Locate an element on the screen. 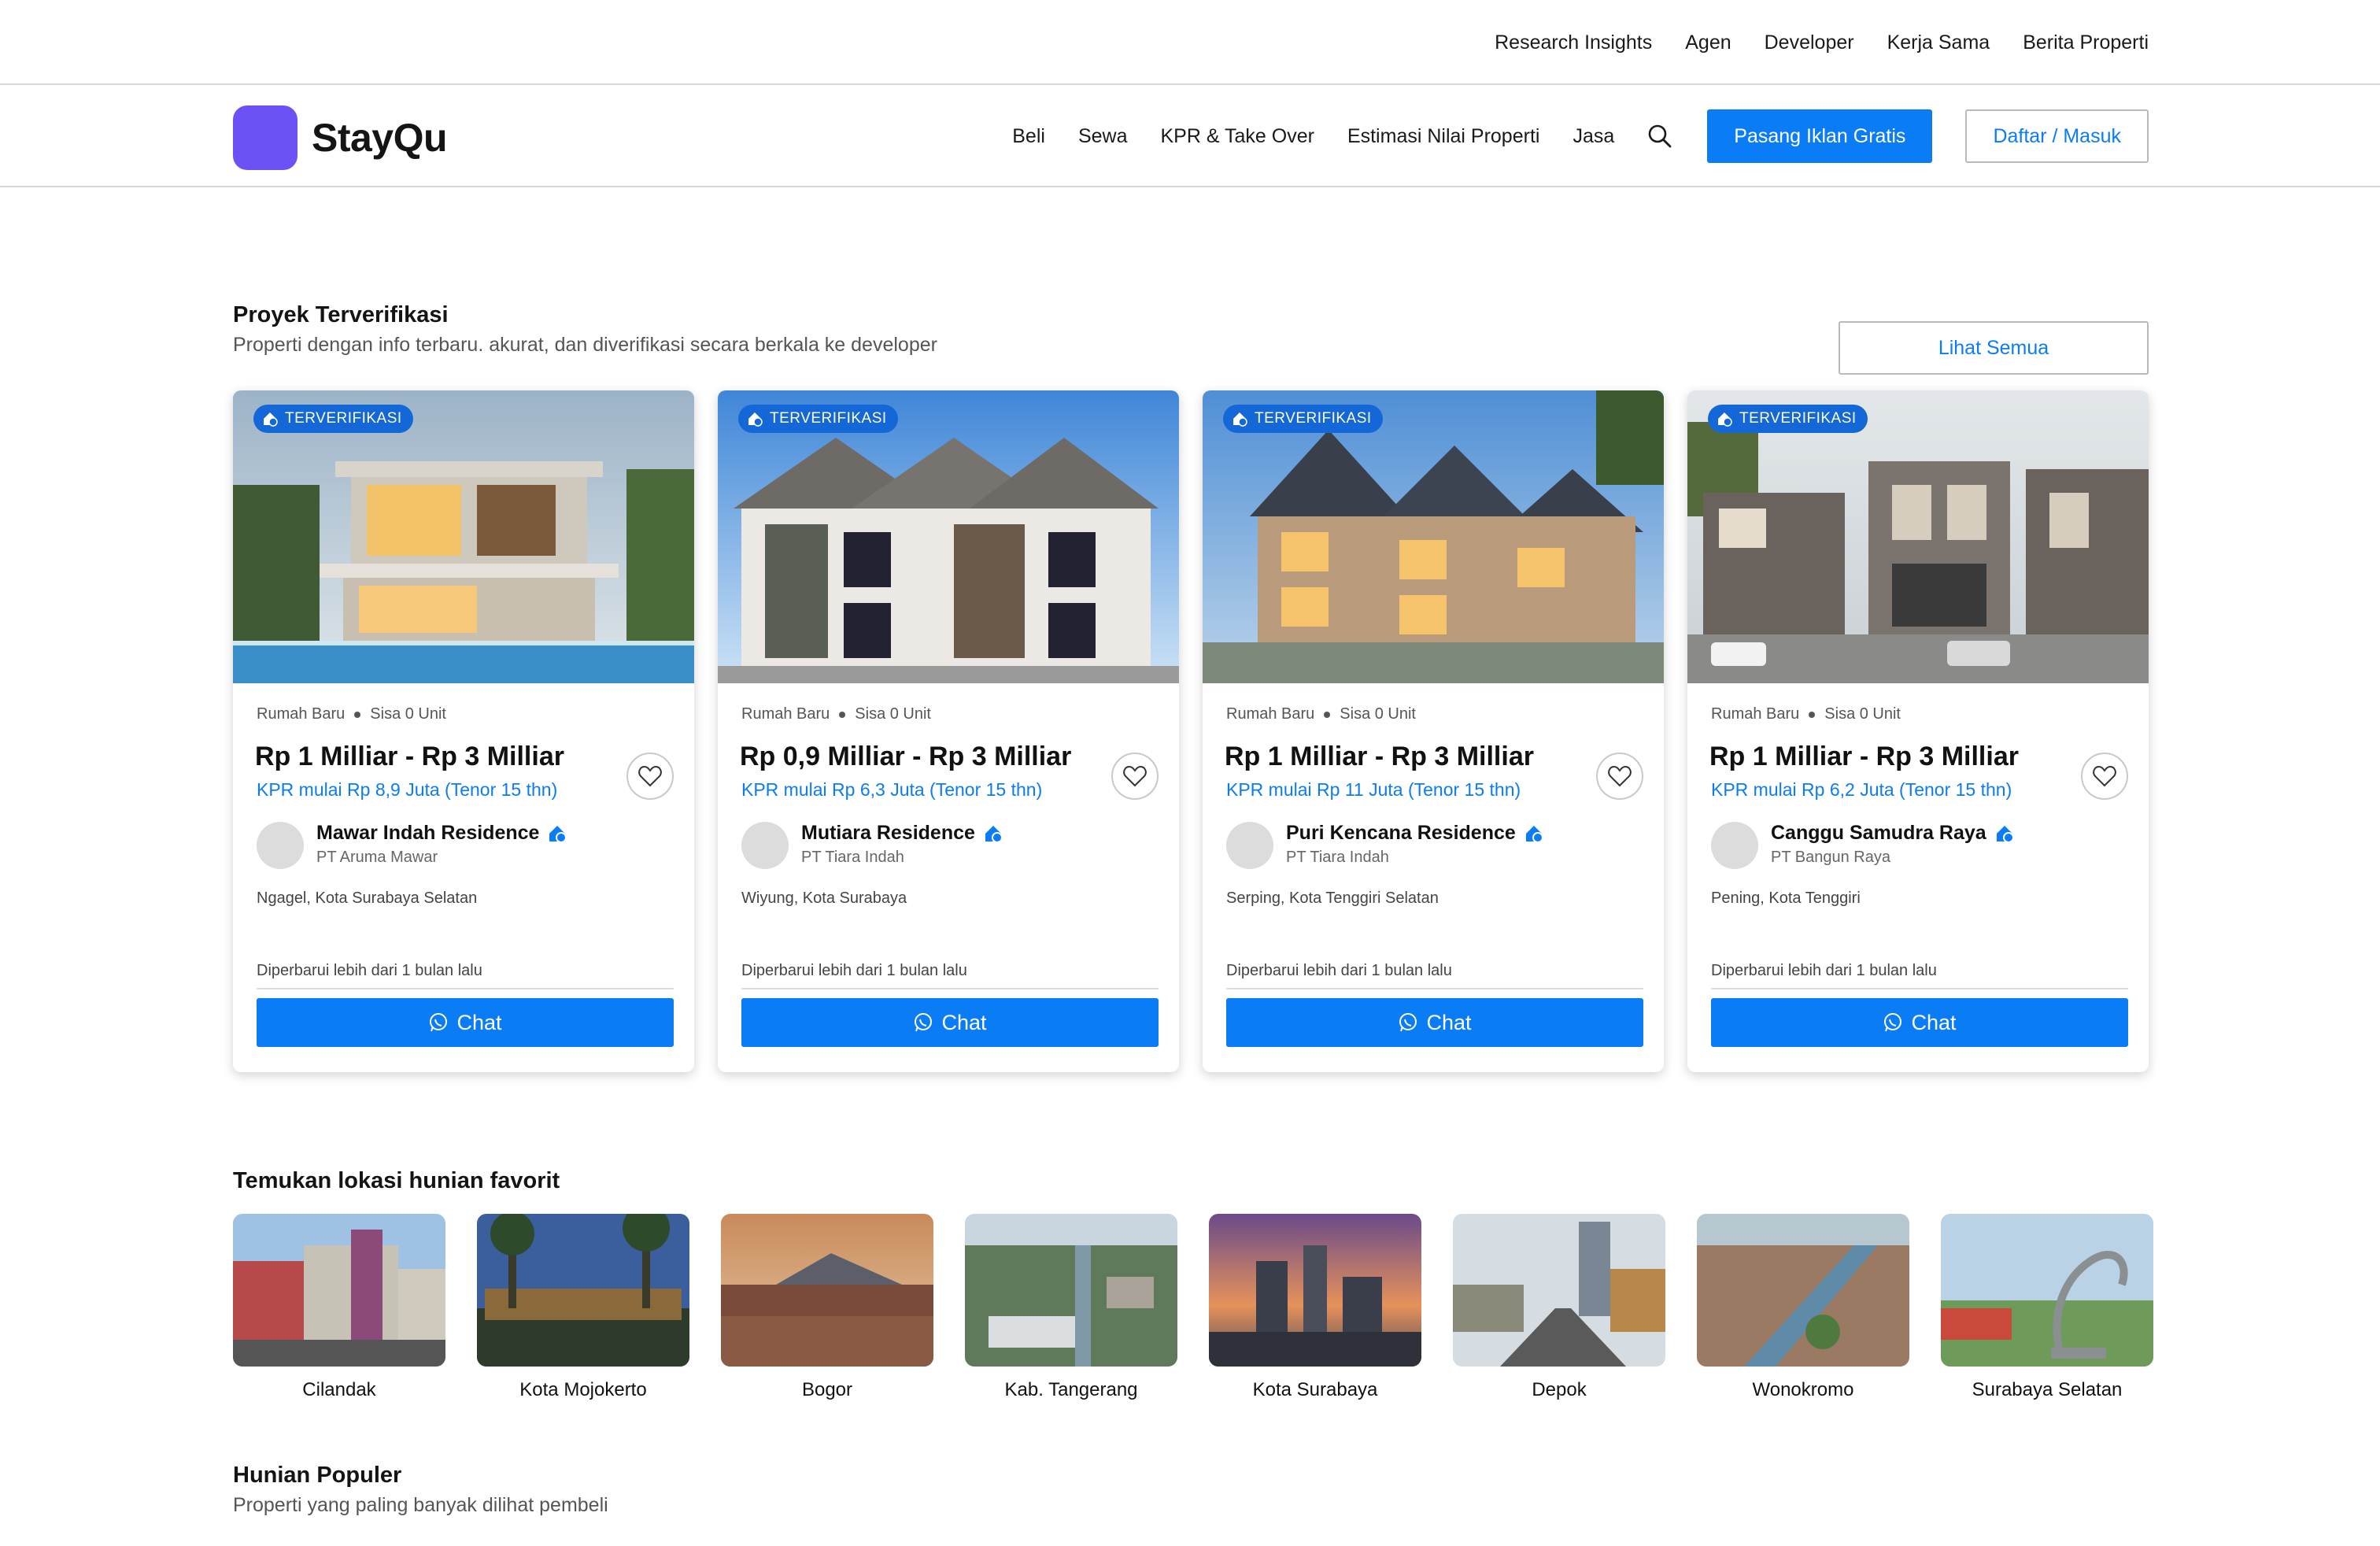  location-item: Kota Mojokerto is located at coordinates (583, 1307).